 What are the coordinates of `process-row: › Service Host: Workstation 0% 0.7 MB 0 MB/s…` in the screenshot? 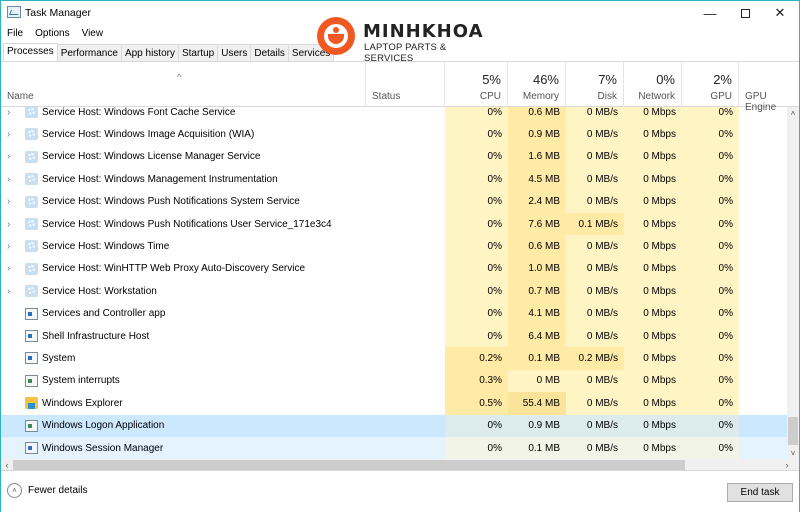 It's located at (394, 291).